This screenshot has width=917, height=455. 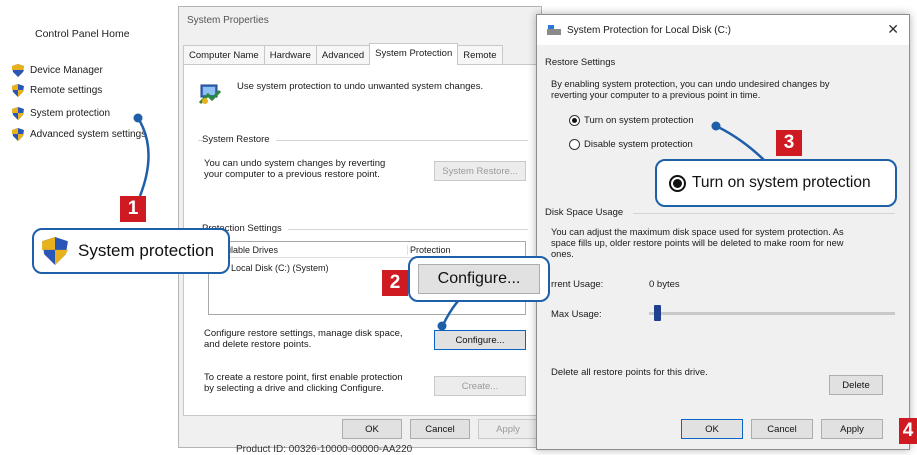 What do you see at coordinates (649, 30) in the screenshot?
I see `dialog-title: System Protection for Local Disk (C:)` at bounding box center [649, 30].